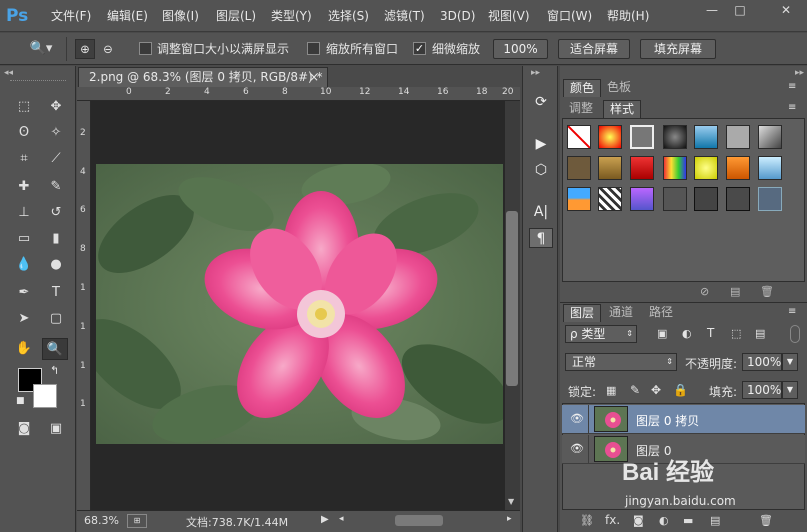  What do you see at coordinates (101, 520) in the screenshot?
I see `zoom-level: 68.3%` at bounding box center [101, 520].